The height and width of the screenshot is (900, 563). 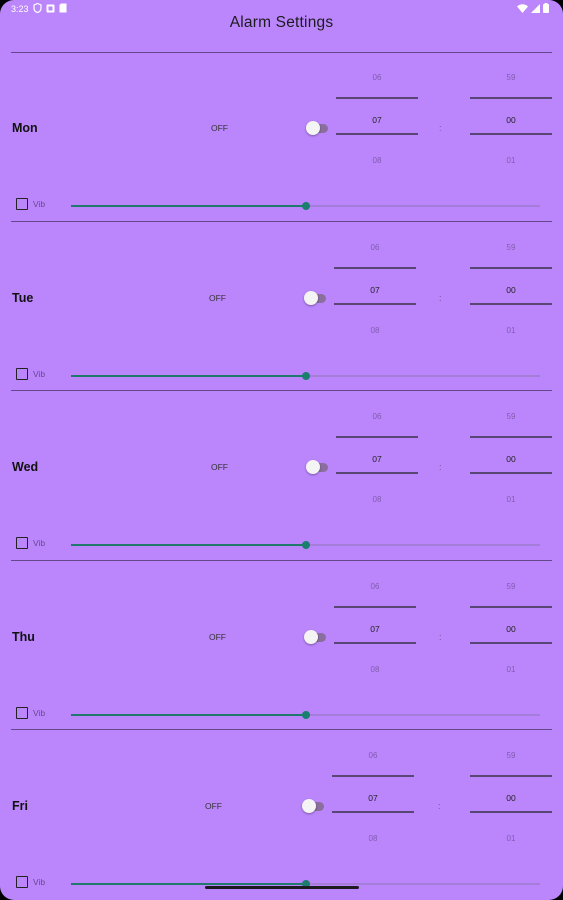 I want to click on day-label: Thu, so click(x=23, y=637).